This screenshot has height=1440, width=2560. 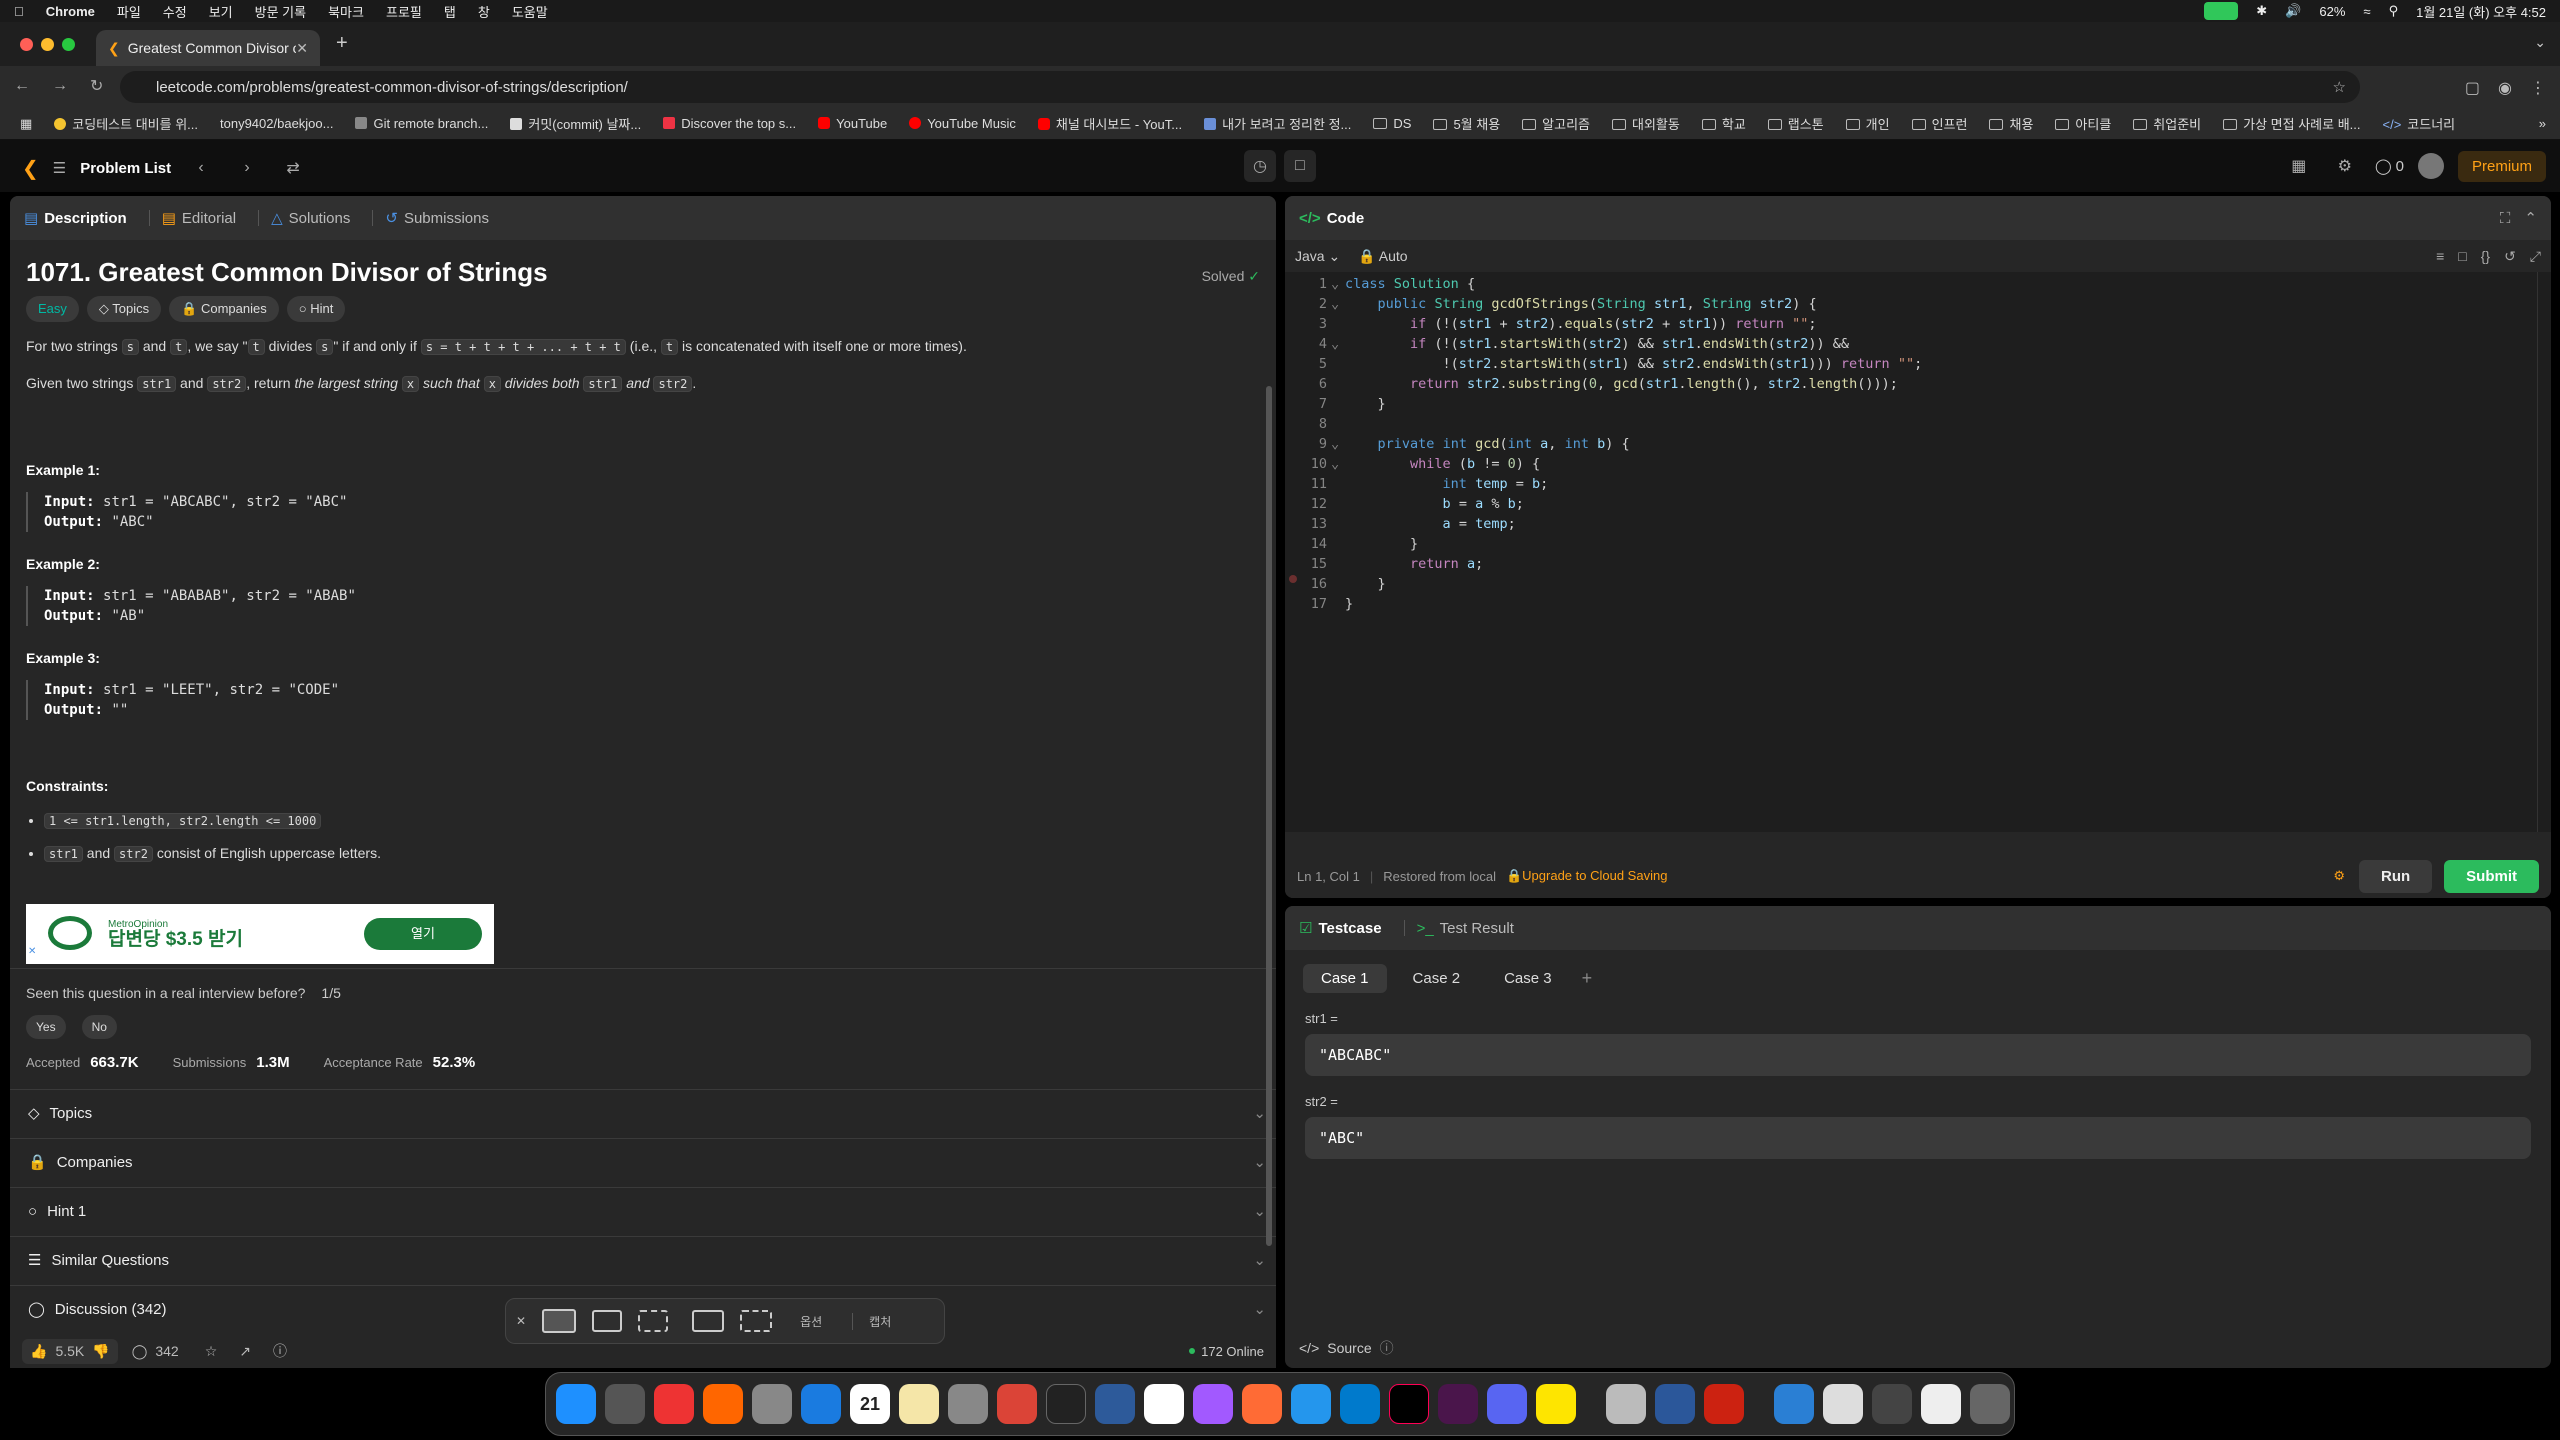 I want to click on auto-mode: 🔒 Auto, so click(x=1382, y=256).